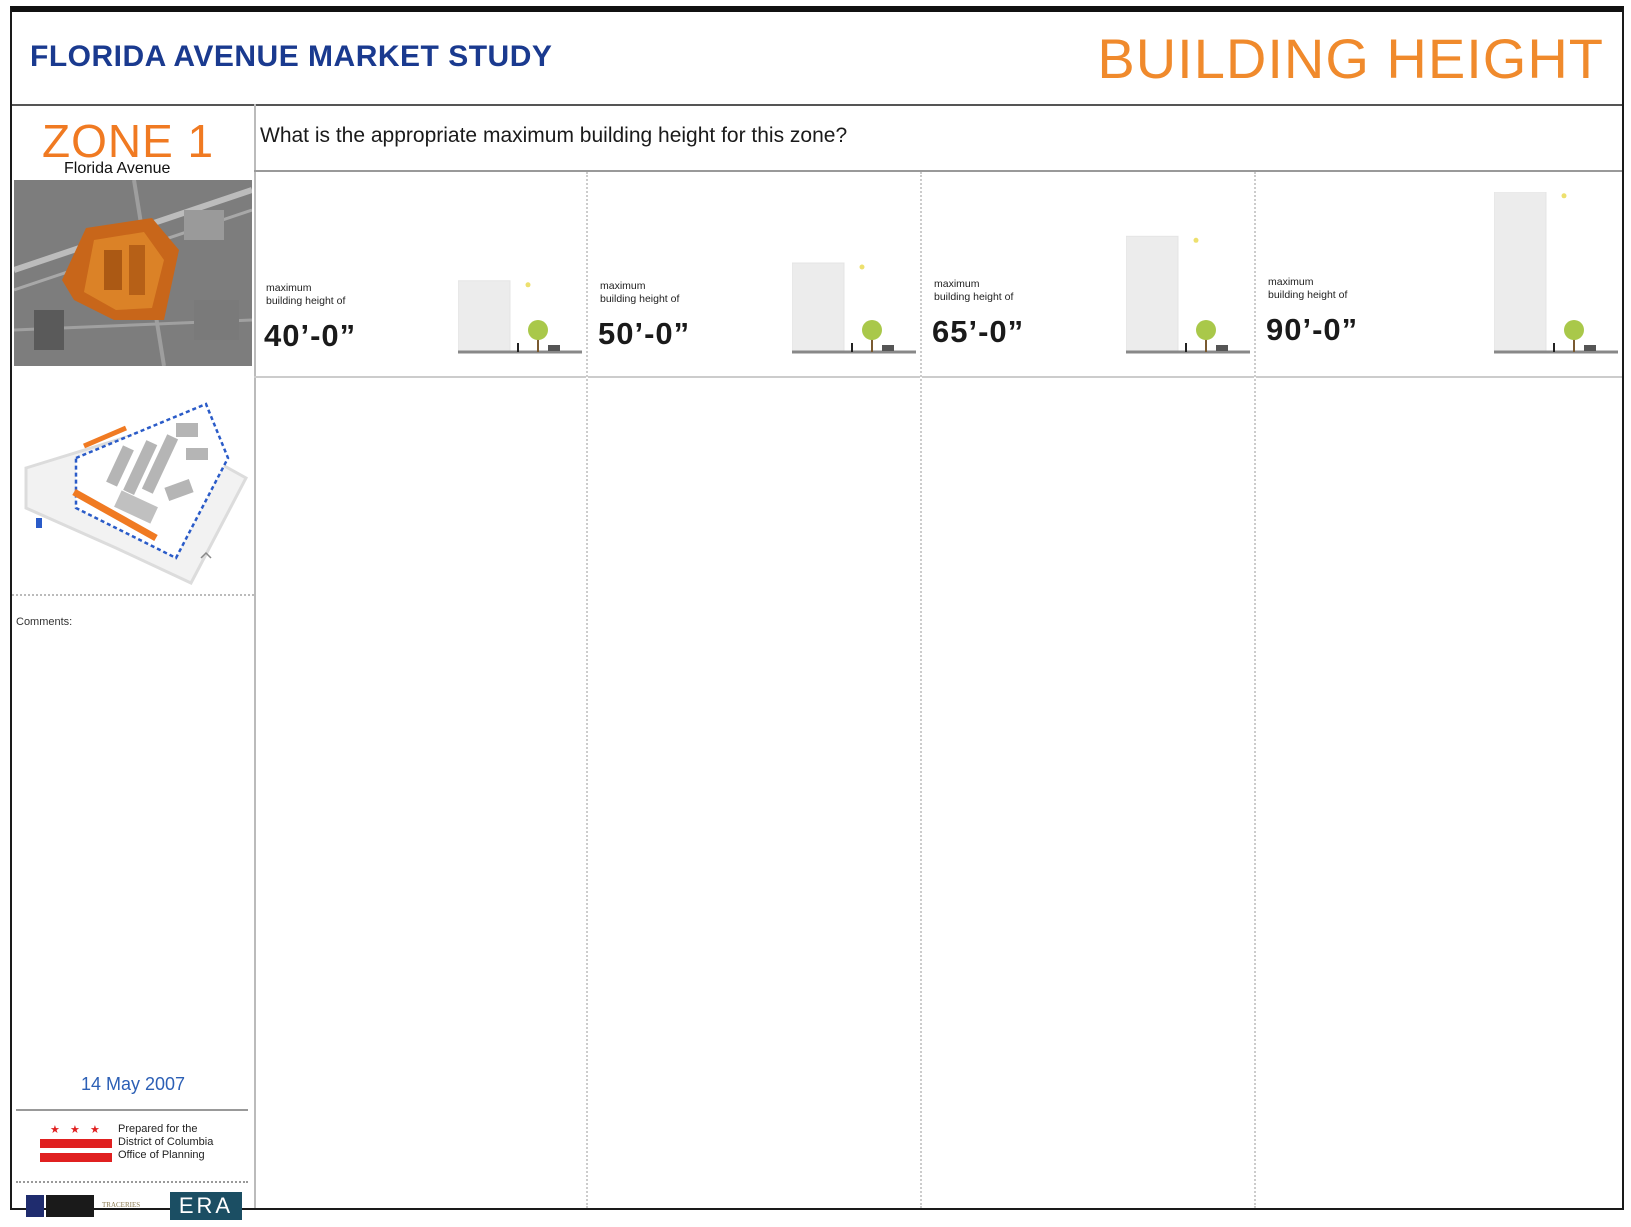 Image resolution: width=1631 pixels, height=1227 pixels. Describe the element at coordinates (44, 622) in the screenshot. I see `comments-label: Comments:` at that location.